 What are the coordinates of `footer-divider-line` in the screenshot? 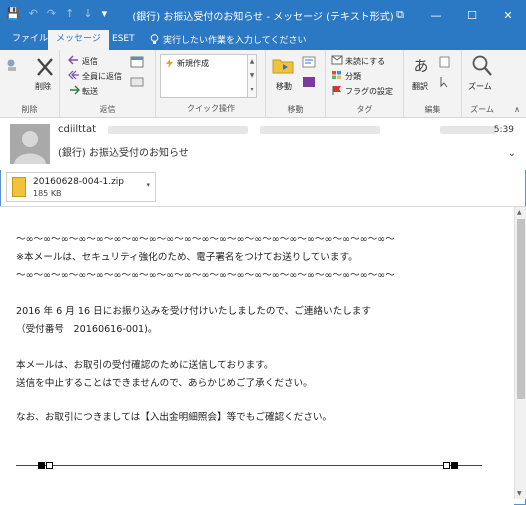 It's located at (249, 465).